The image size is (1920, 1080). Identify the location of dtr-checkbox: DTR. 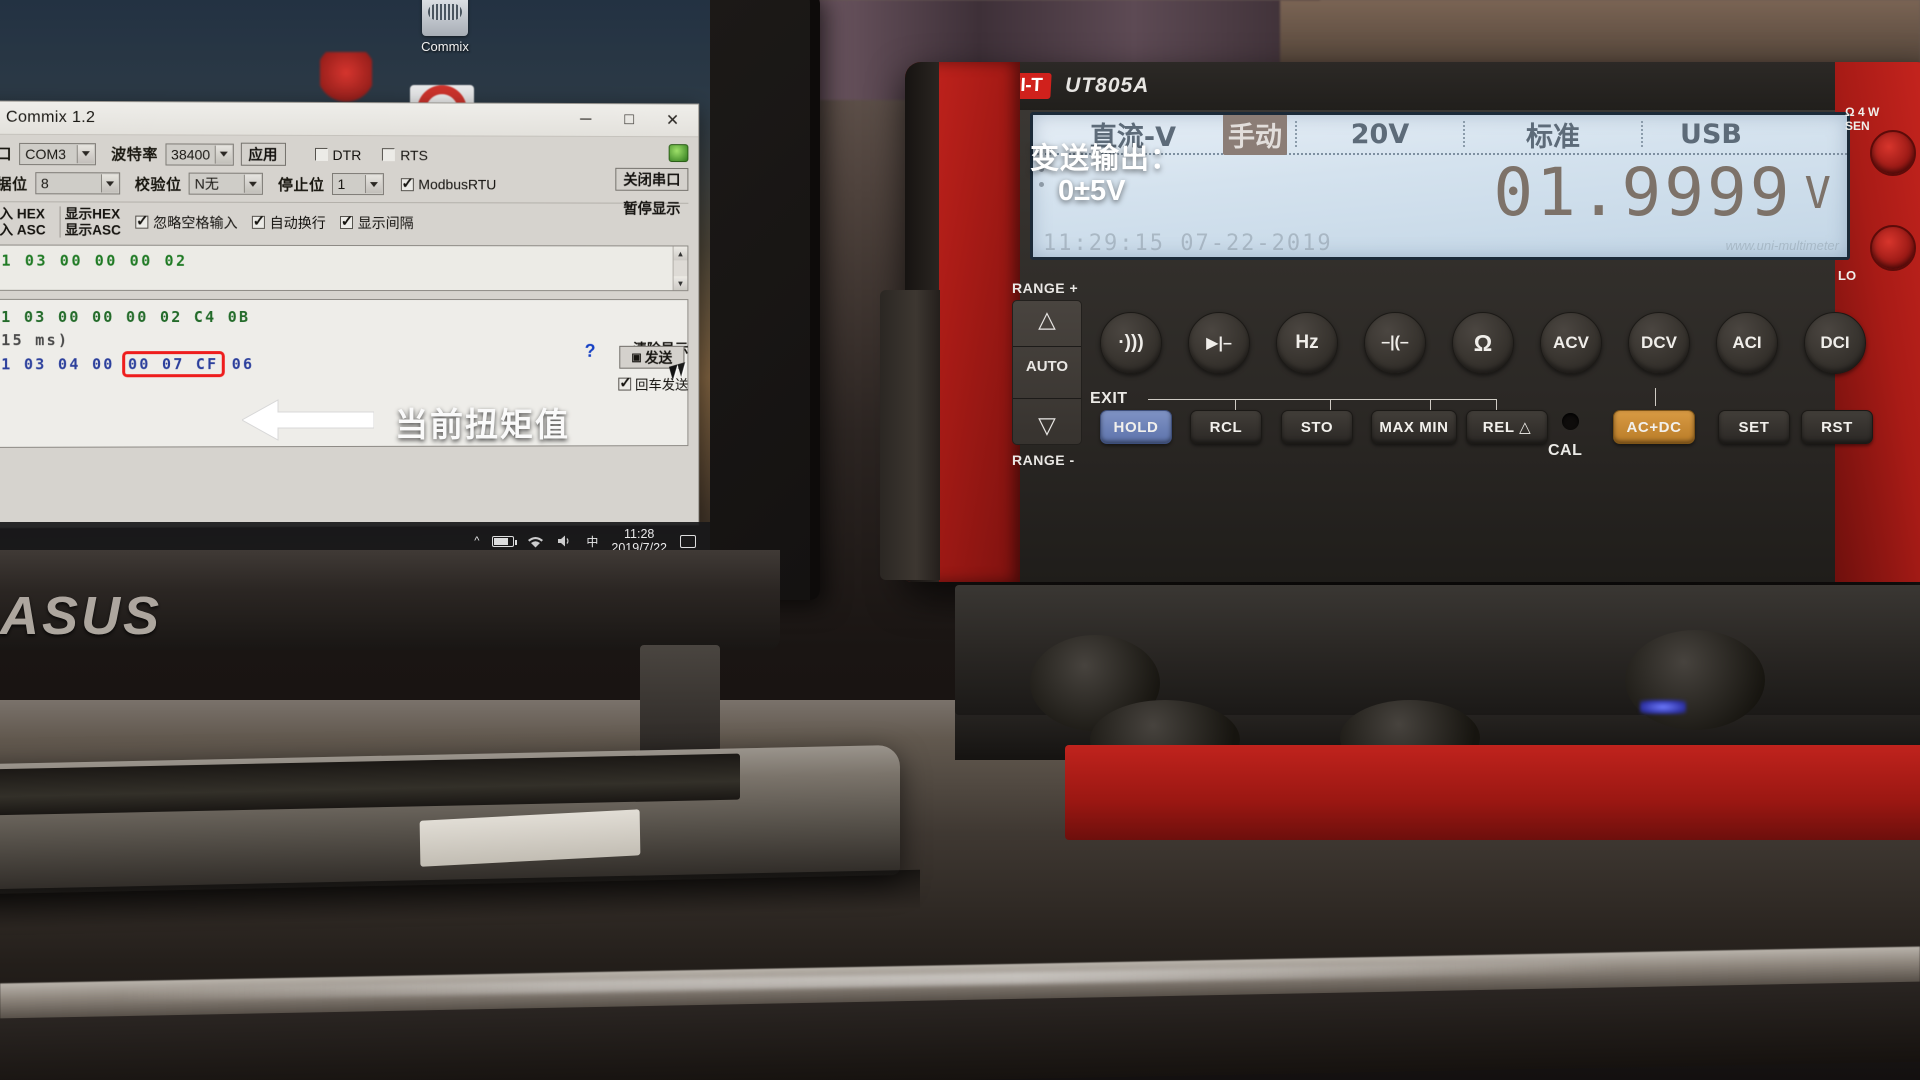
(338, 154).